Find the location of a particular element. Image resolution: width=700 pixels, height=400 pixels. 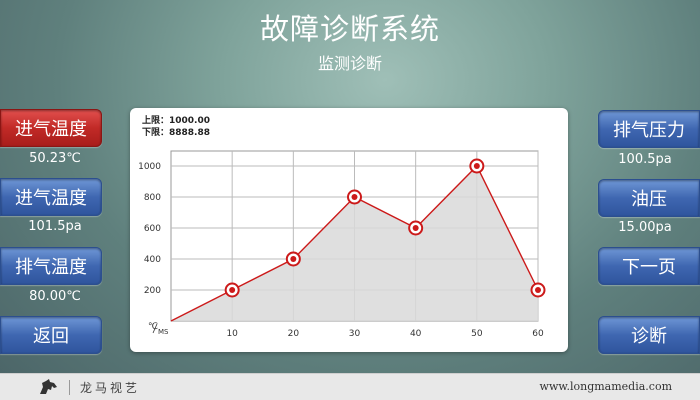

x-tick-label: 50 is located at coordinates (477, 334).